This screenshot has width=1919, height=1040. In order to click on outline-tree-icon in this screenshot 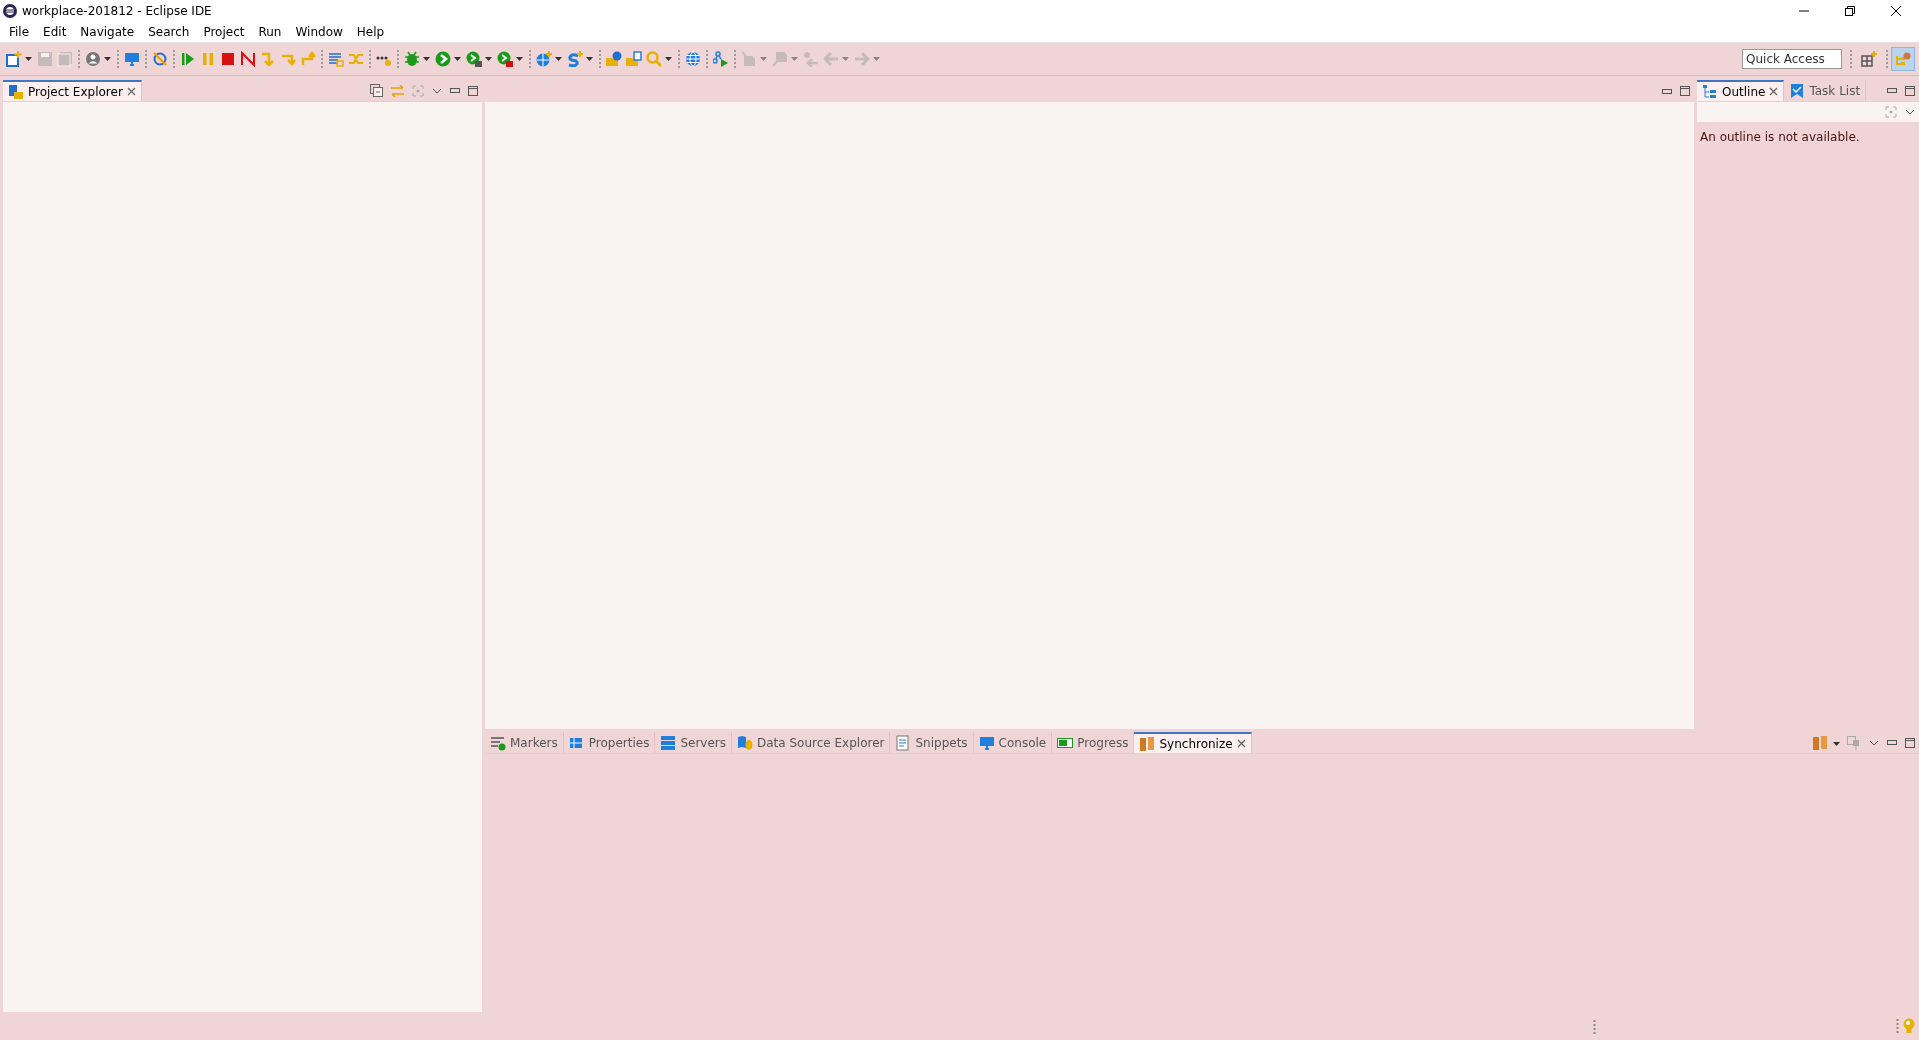, I will do `click(1710, 91)`.